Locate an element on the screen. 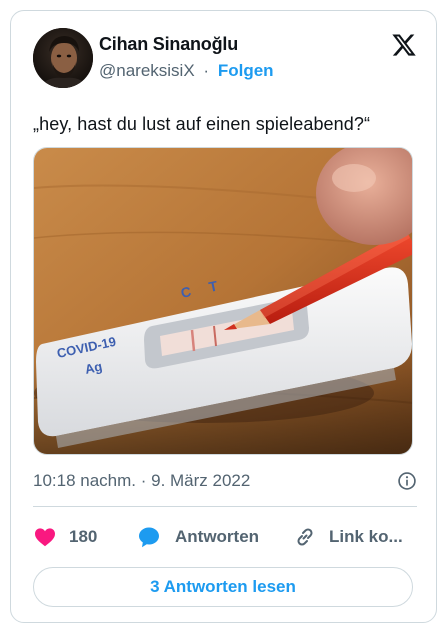  tweet-timestamp: 10:18 nachm. · 9. März 2022 is located at coordinates (225, 481).